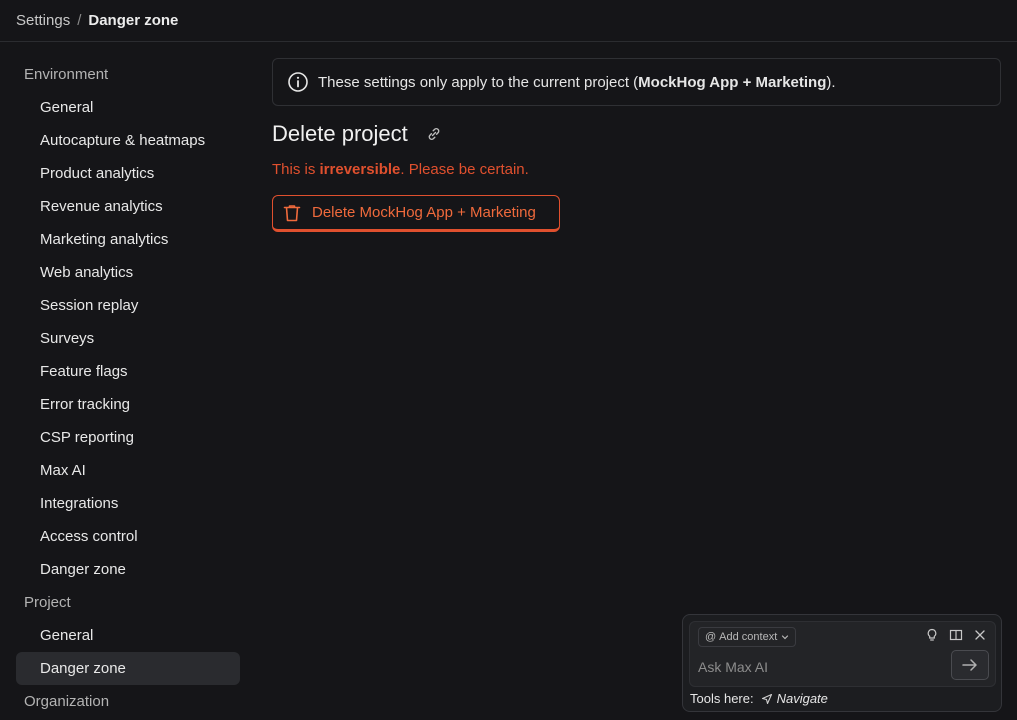 This screenshot has height=720, width=1017. I want to click on navigate-tool-label: Navigate, so click(802, 698).